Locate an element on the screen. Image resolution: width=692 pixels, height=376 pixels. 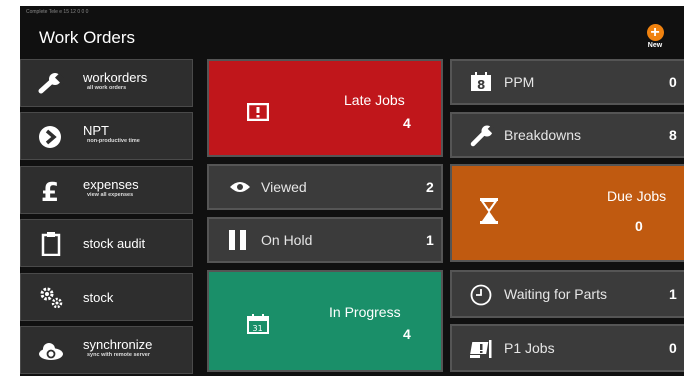
calendar-icon: 31 is located at coordinates (258, 324).